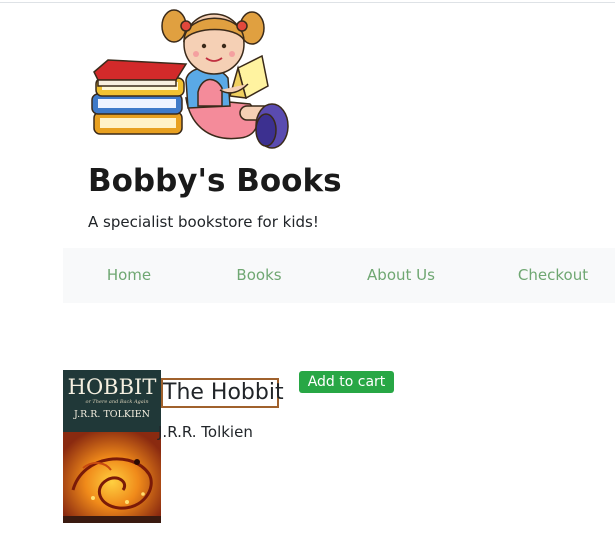 This screenshot has width=615, height=533. I want to click on top-divider, so click(307, 2).